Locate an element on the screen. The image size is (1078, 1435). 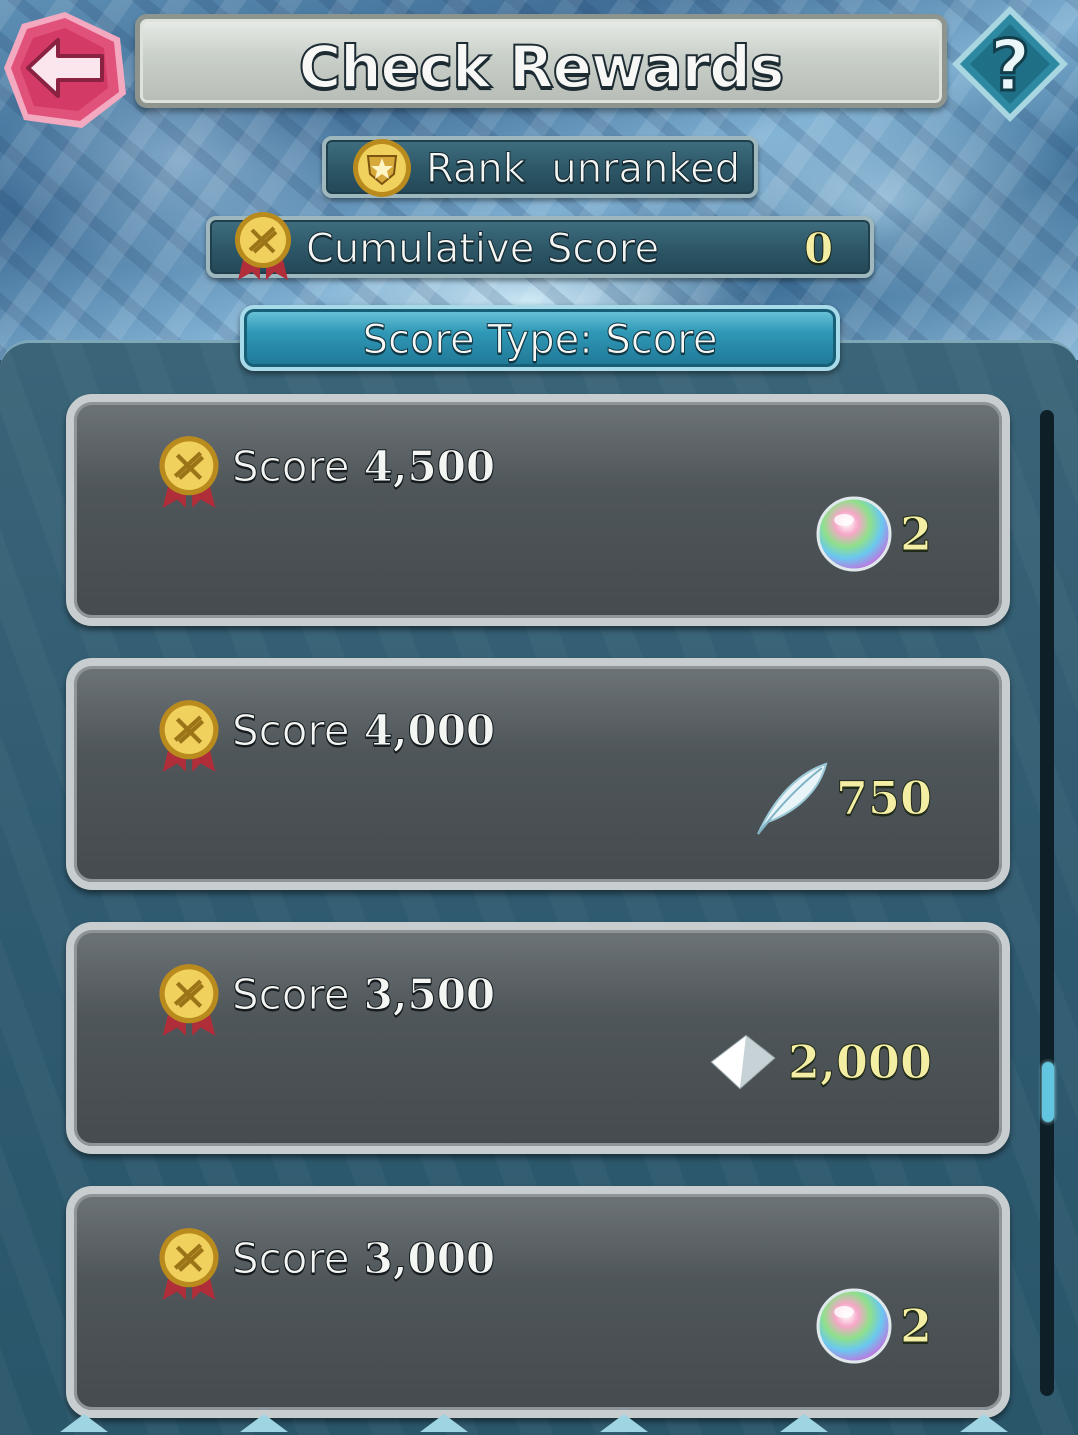
reward-threshold: Score 3,500 is located at coordinates (364, 995).